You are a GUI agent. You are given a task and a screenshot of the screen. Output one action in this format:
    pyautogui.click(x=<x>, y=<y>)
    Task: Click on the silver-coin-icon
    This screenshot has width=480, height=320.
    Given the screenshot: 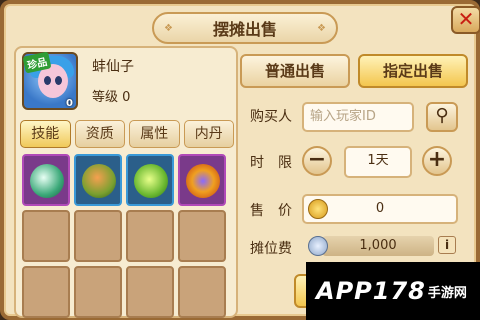 What is the action you would take?
    pyautogui.click(x=318, y=246)
    